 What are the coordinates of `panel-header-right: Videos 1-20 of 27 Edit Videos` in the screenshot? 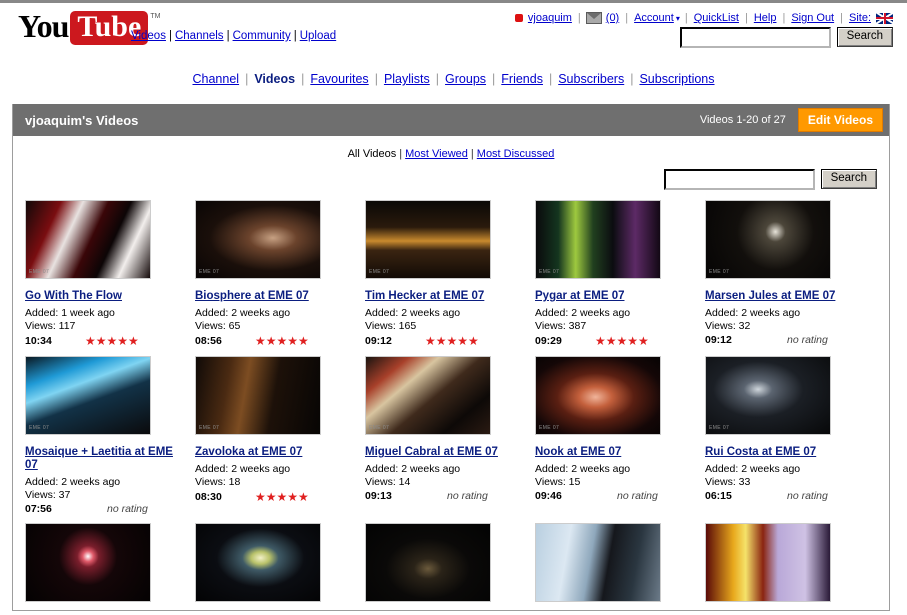 It's located at (791, 120).